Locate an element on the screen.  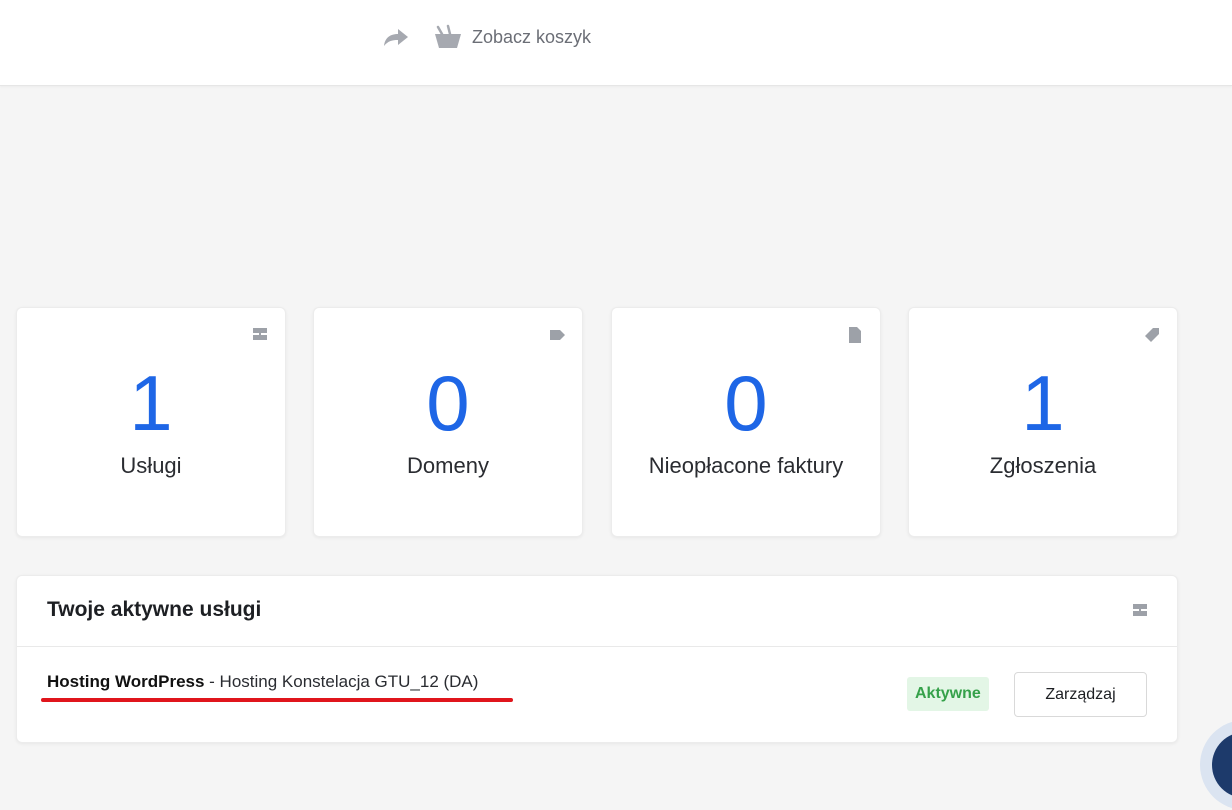
basket-icon is located at coordinates (448, 37).